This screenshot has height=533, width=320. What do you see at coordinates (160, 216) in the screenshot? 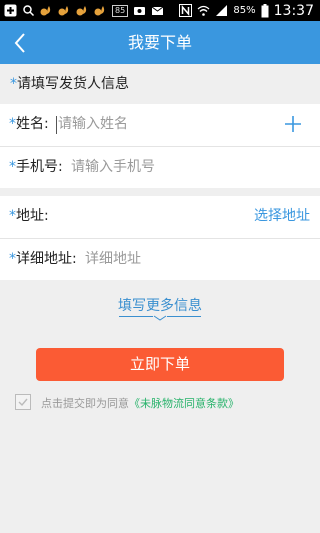
I see `address-row: *地址: 选择地址` at bounding box center [160, 216].